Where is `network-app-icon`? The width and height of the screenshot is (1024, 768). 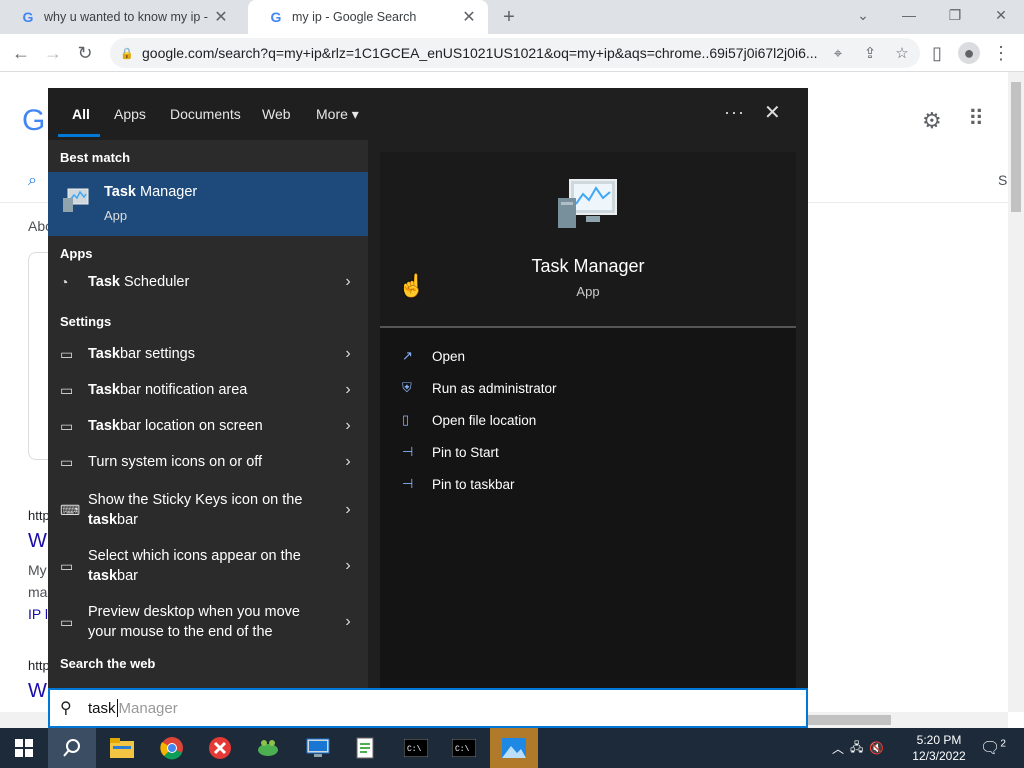
network-app-icon is located at coordinates (318, 748).